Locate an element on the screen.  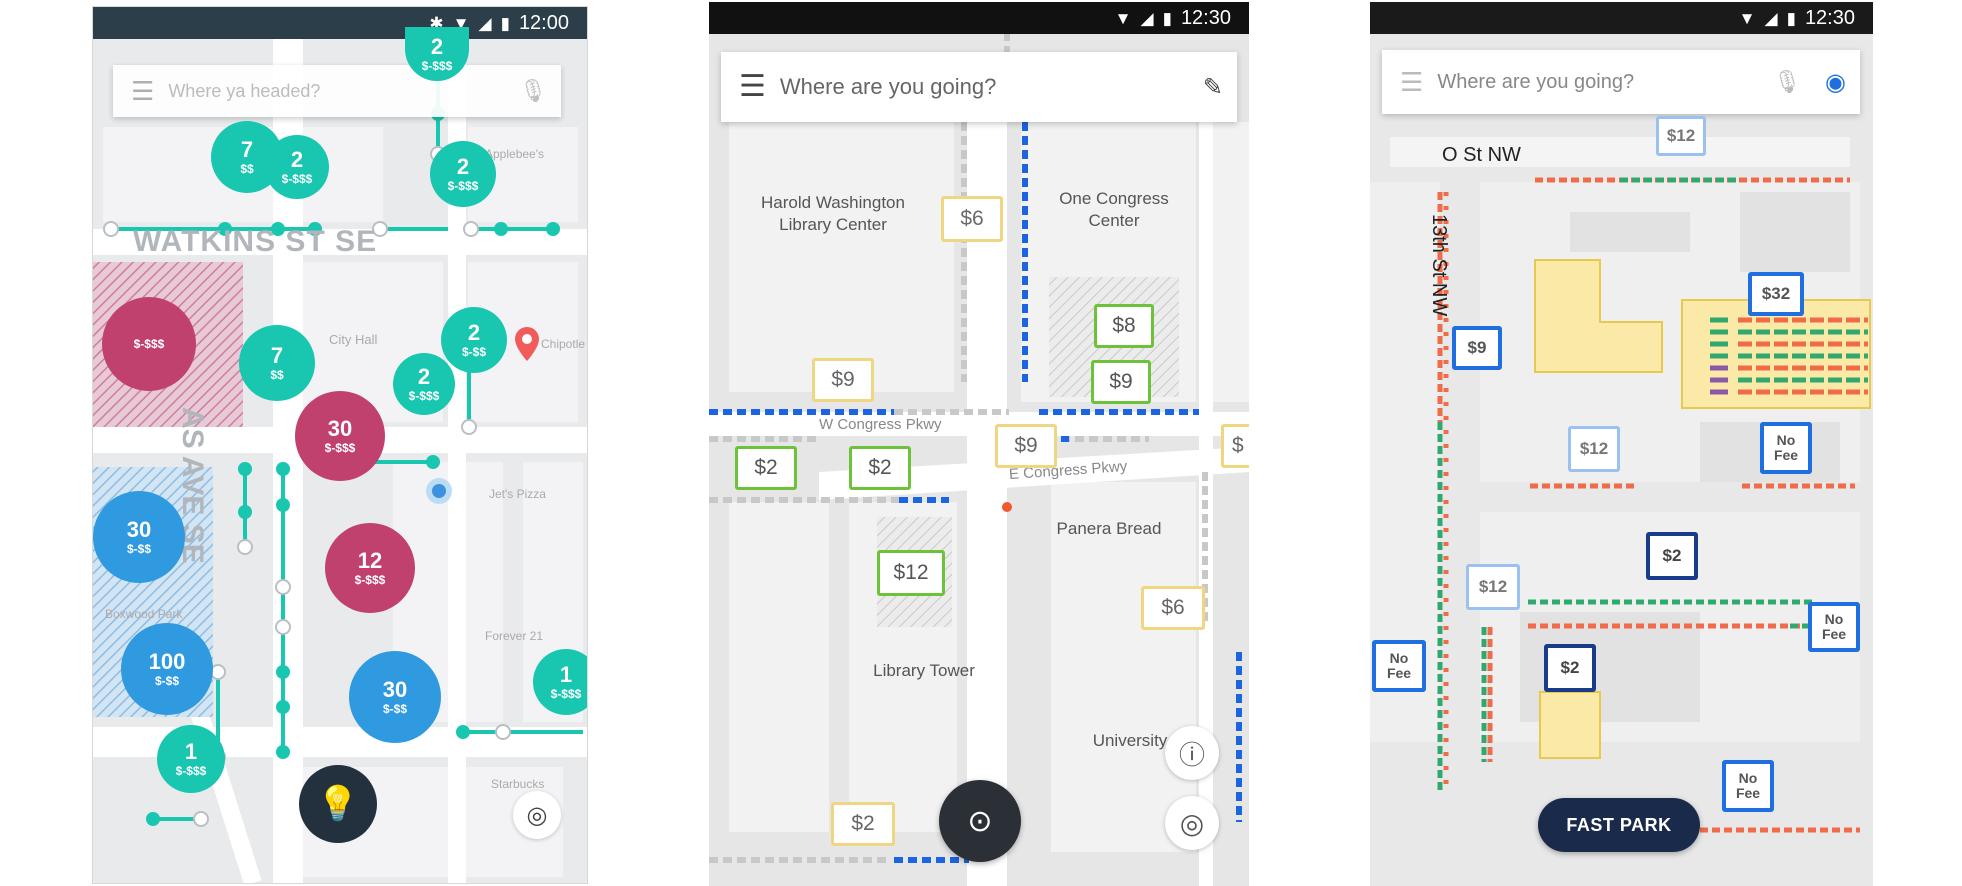
price-tag: $ is located at coordinates (1235, 446).